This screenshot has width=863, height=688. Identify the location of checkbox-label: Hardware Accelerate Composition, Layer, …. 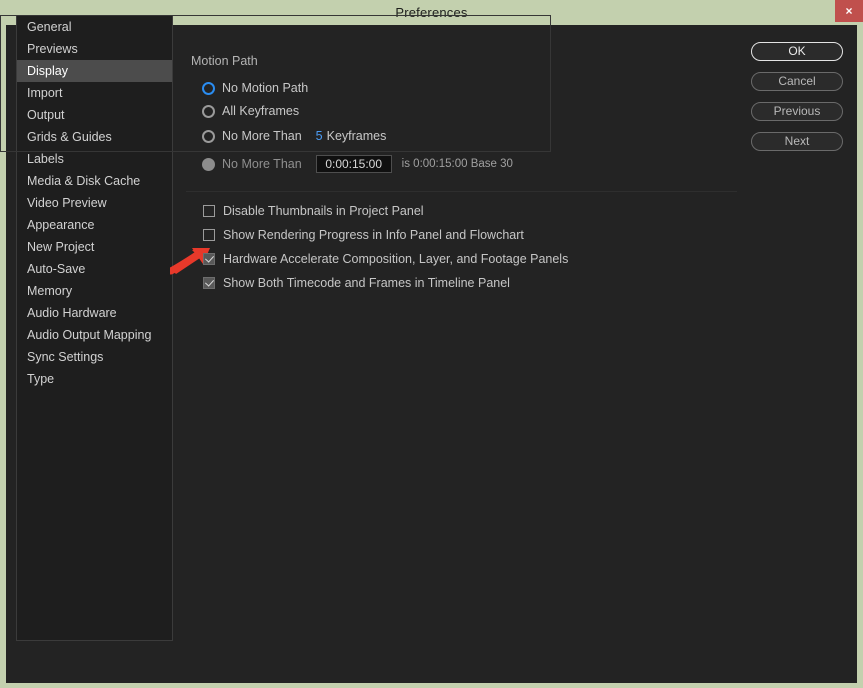
(396, 259).